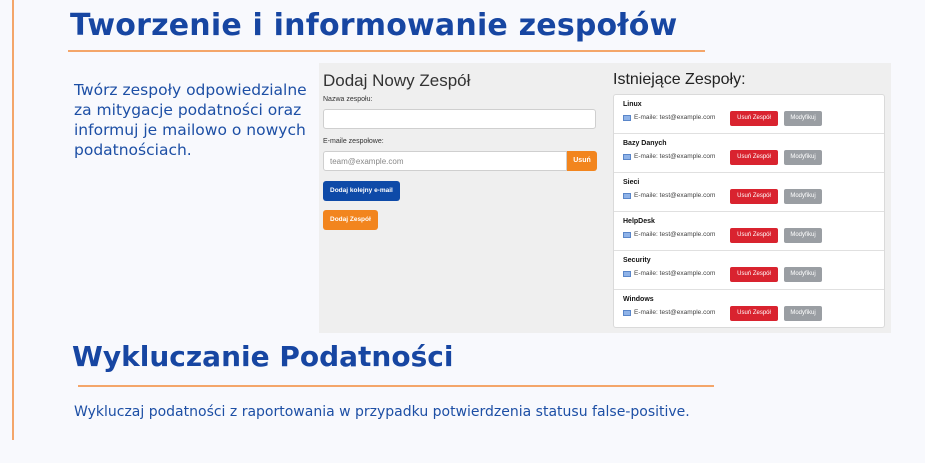 Image resolution: width=925 pixels, height=463 pixels. What do you see at coordinates (645, 143) in the screenshot?
I see `team-name: Bazy Danych` at bounding box center [645, 143].